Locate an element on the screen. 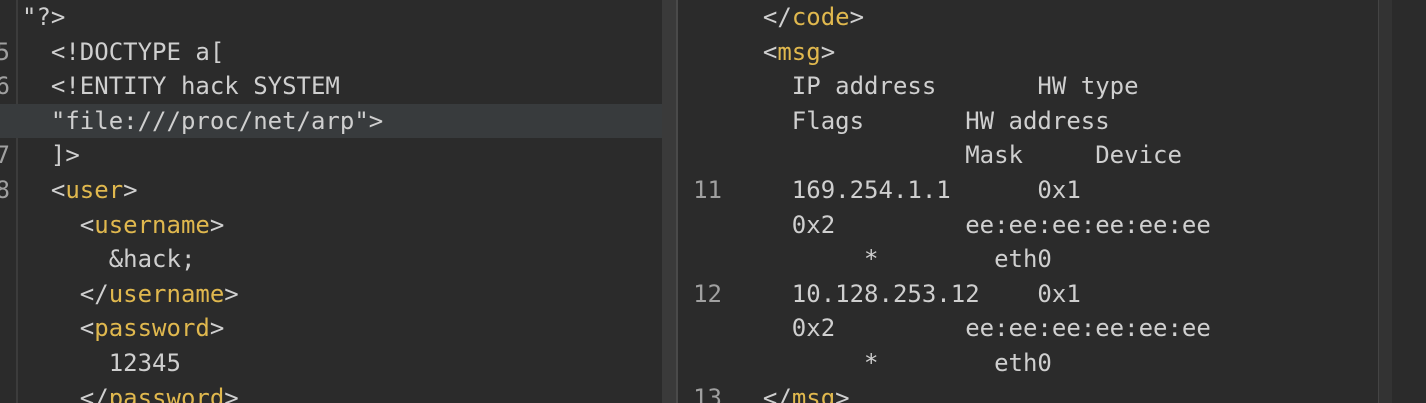 This screenshot has width=1426, height=403. code-line: "file:///proc/net/arp"> is located at coordinates (331, 120).